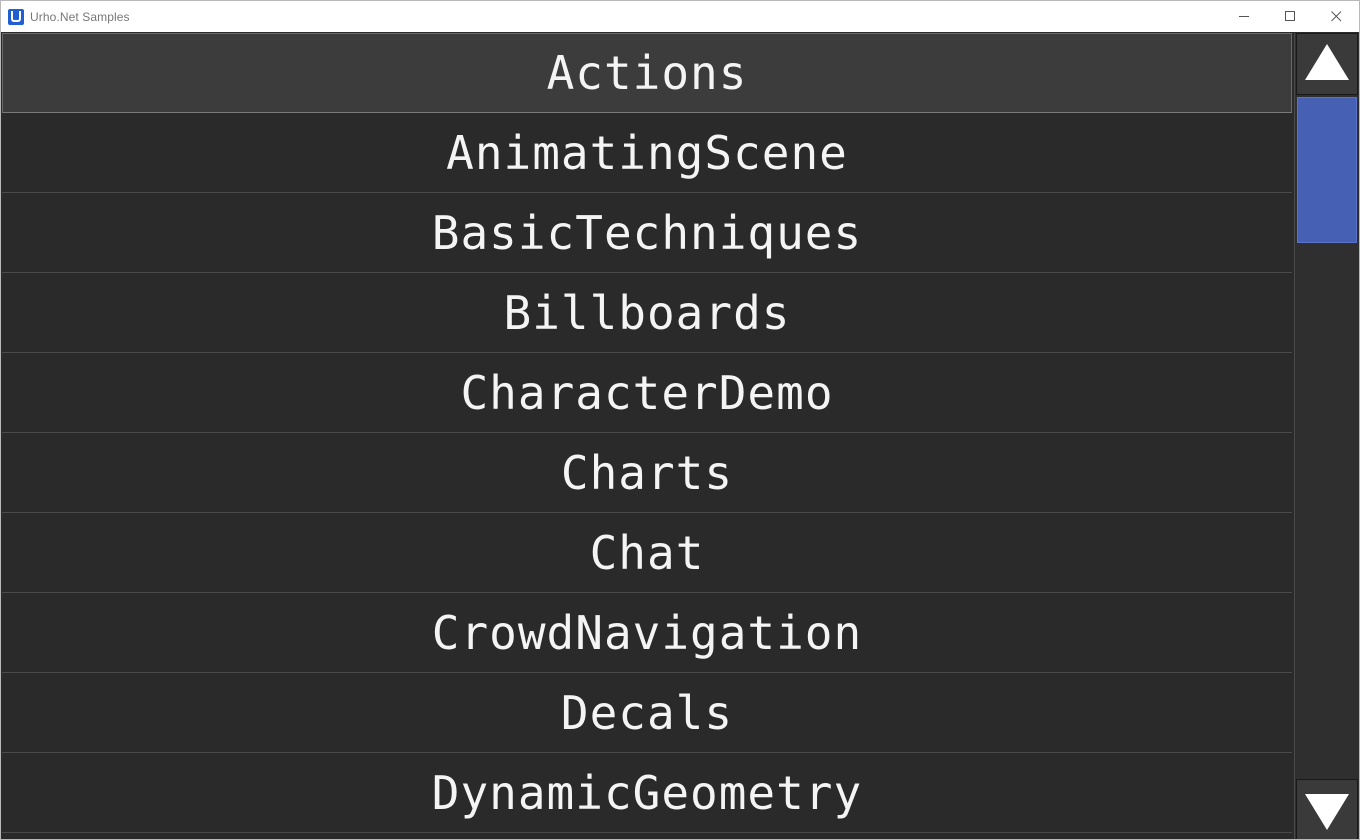 This screenshot has width=1360, height=840. I want to click on sample-label: DynamicGeometry, so click(647, 792).